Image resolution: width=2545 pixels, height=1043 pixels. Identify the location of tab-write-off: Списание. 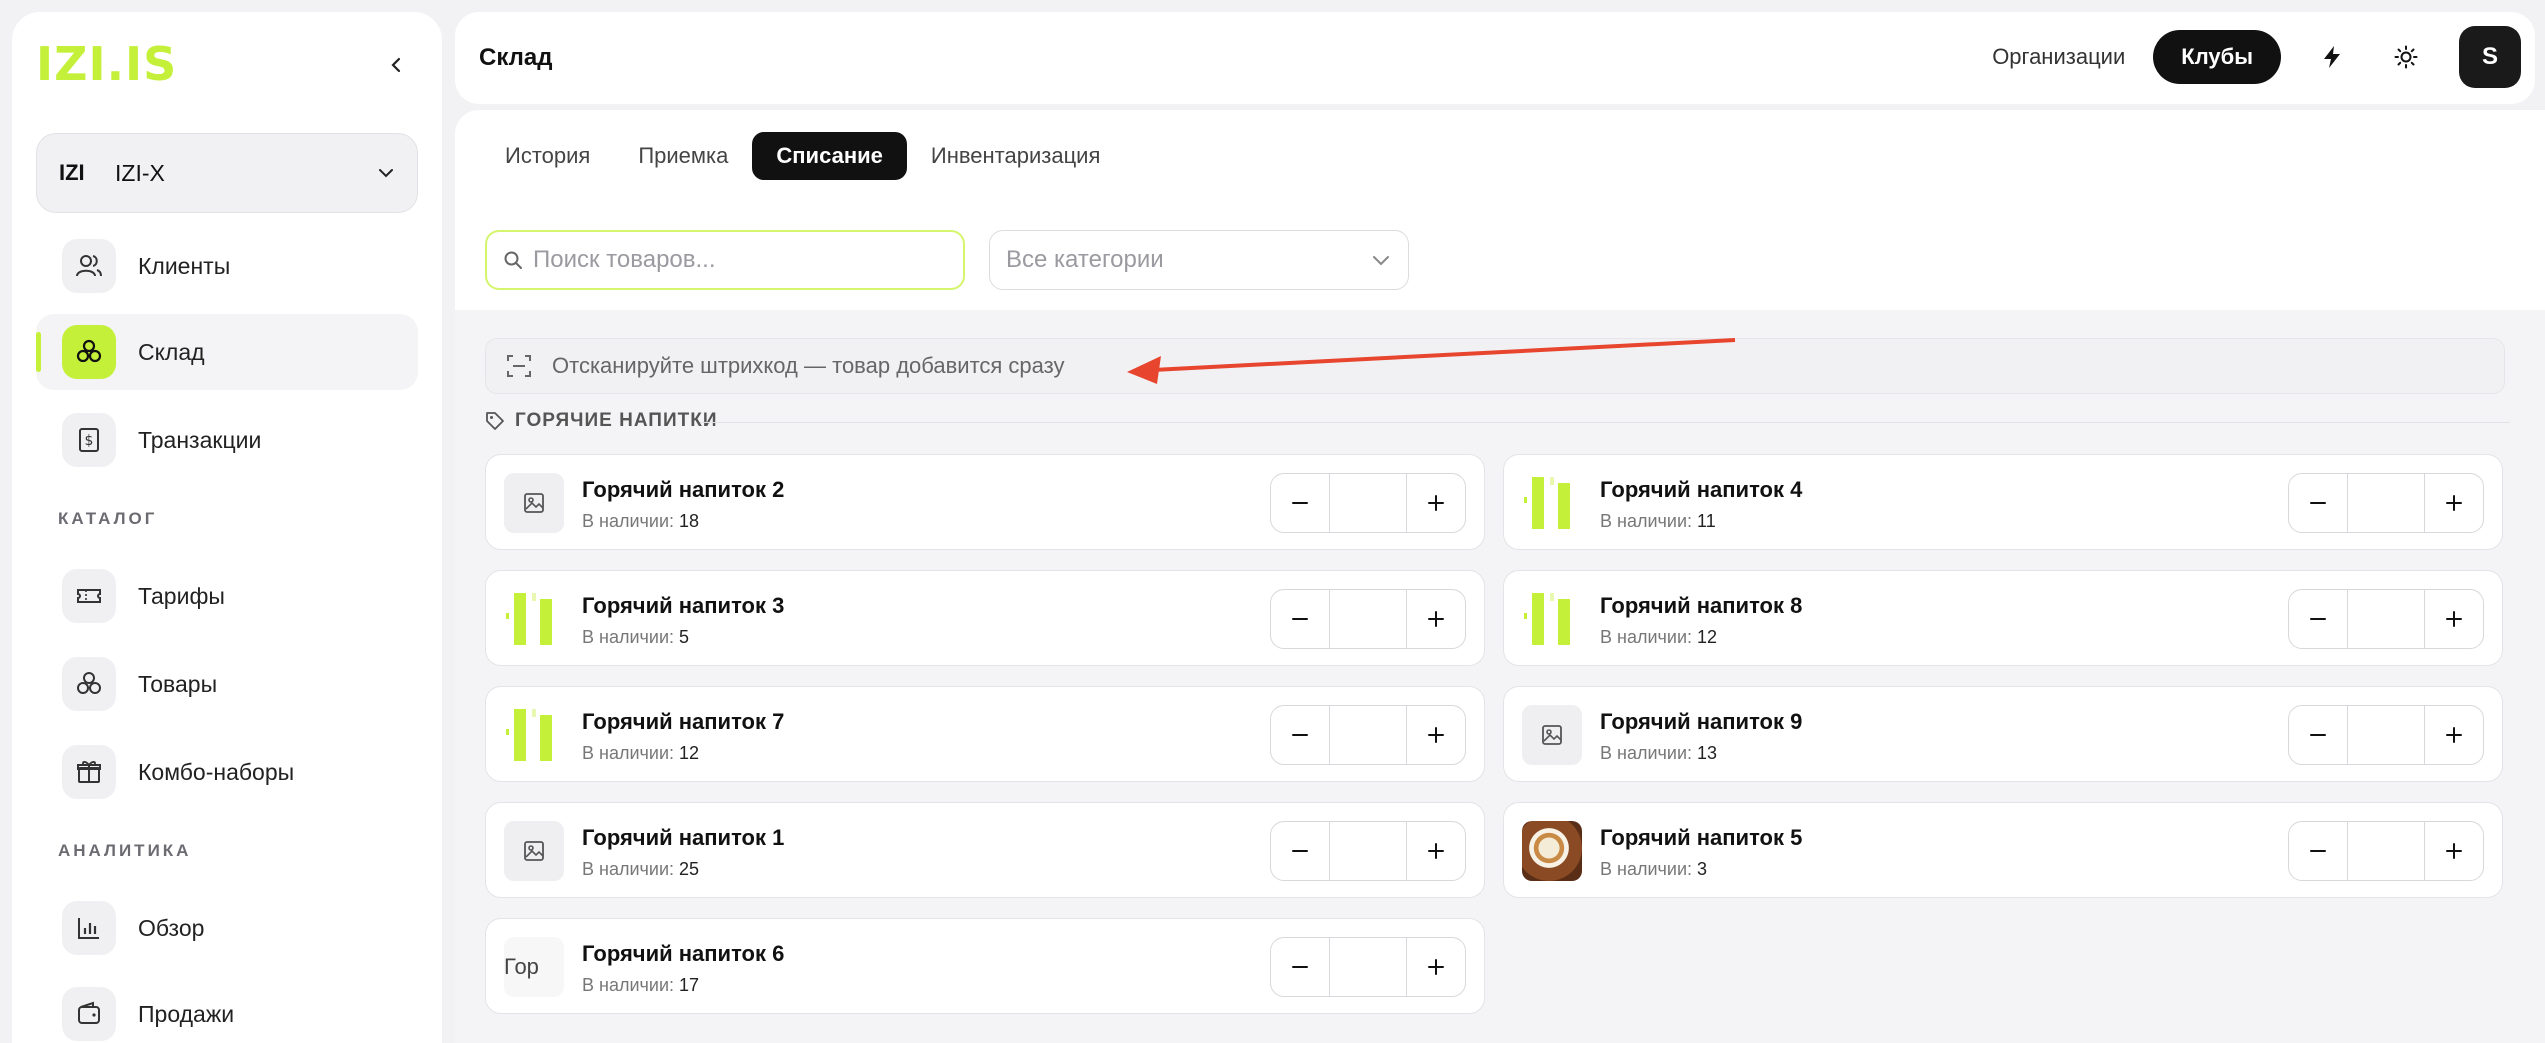
(829, 156).